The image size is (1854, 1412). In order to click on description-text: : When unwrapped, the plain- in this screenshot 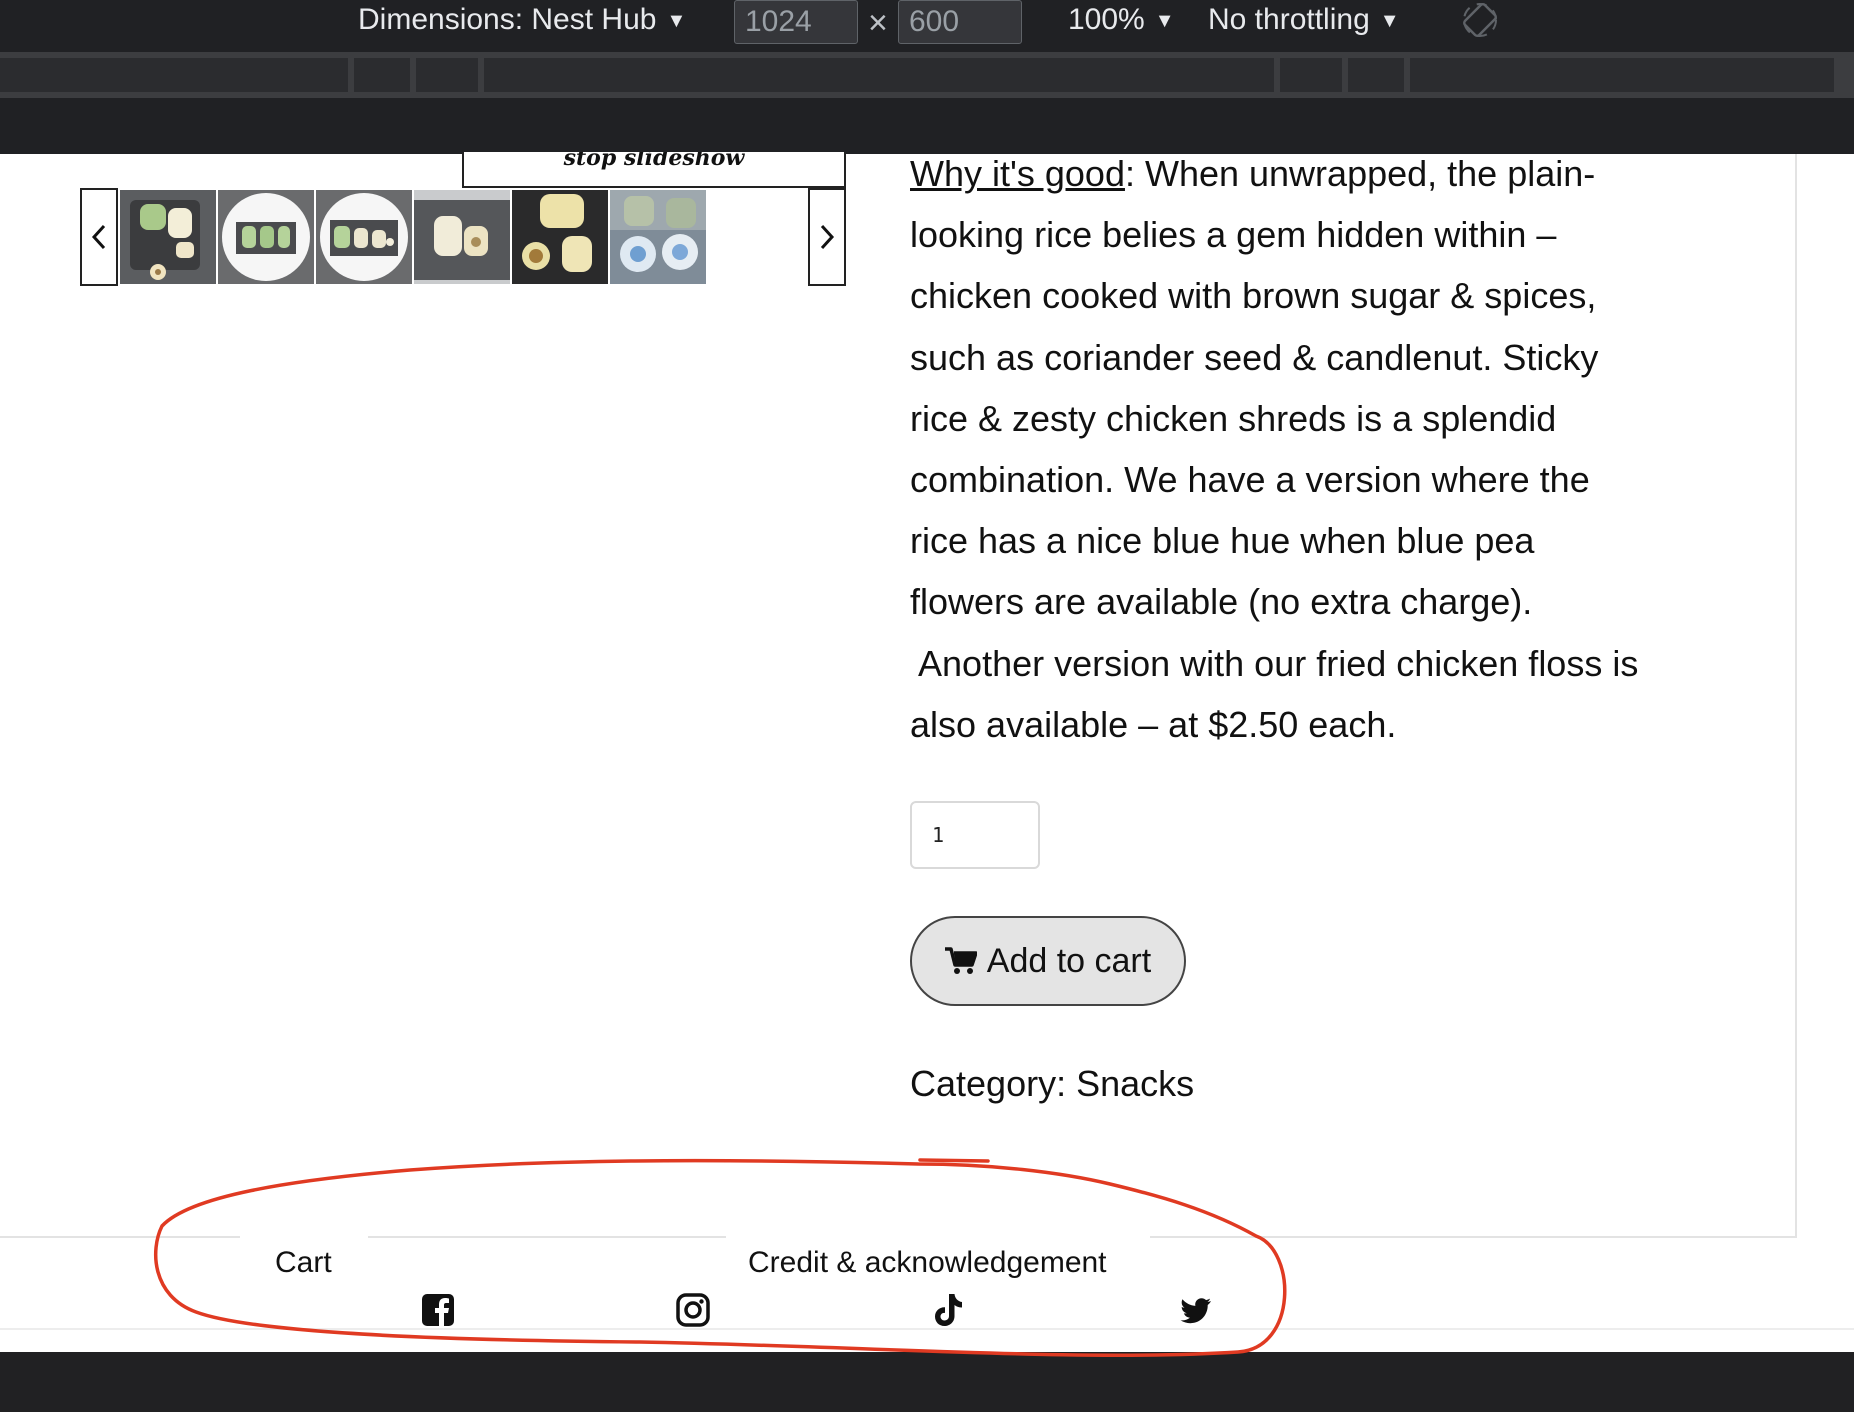, I will do `click(1360, 173)`.